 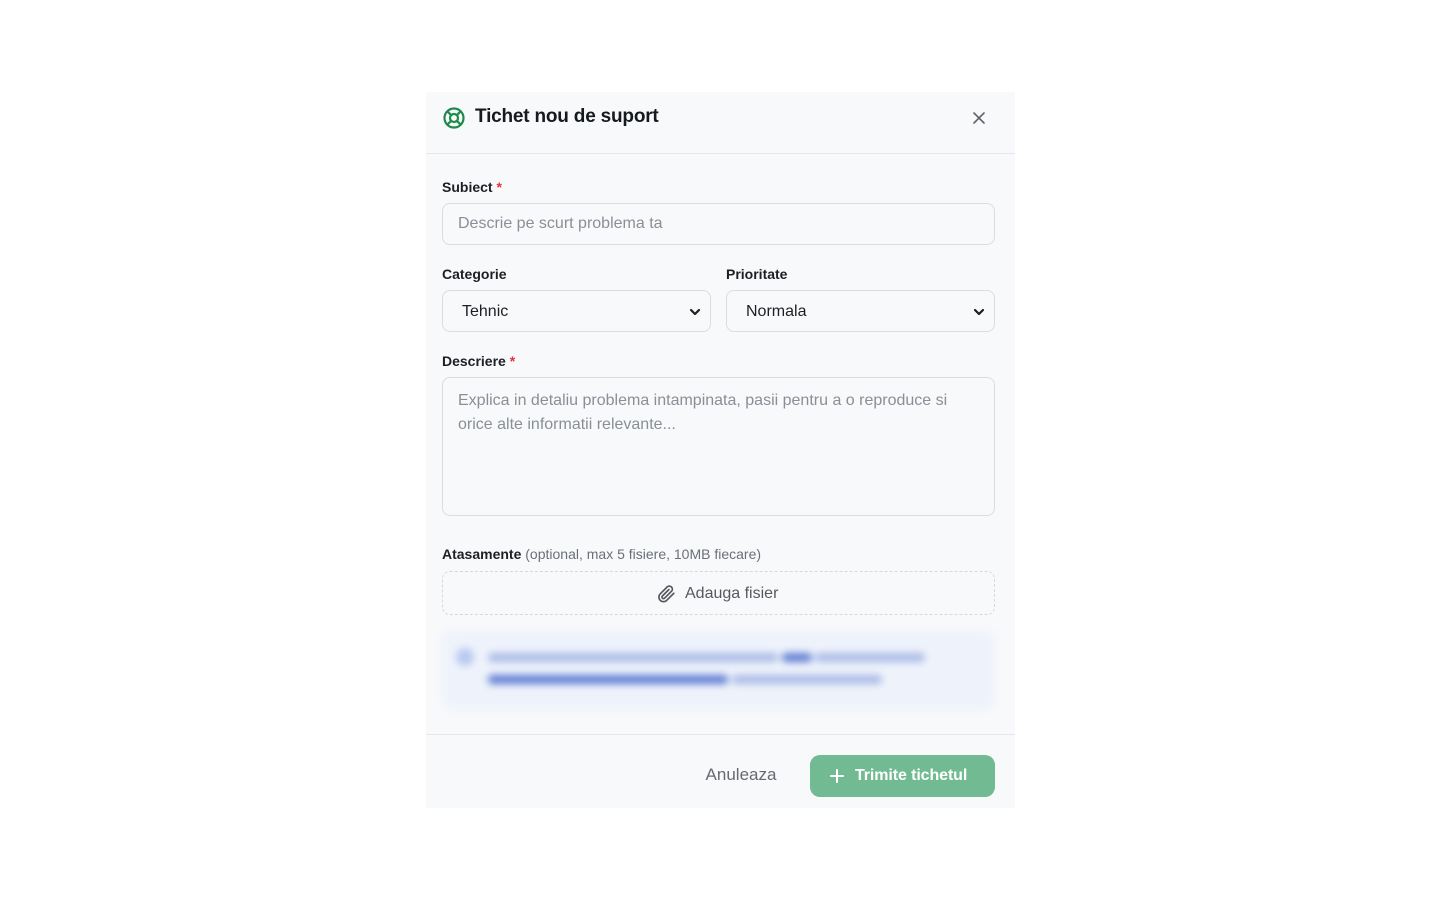 I want to click on category-selected-value: Tehnic, so click(x=485, y=311).